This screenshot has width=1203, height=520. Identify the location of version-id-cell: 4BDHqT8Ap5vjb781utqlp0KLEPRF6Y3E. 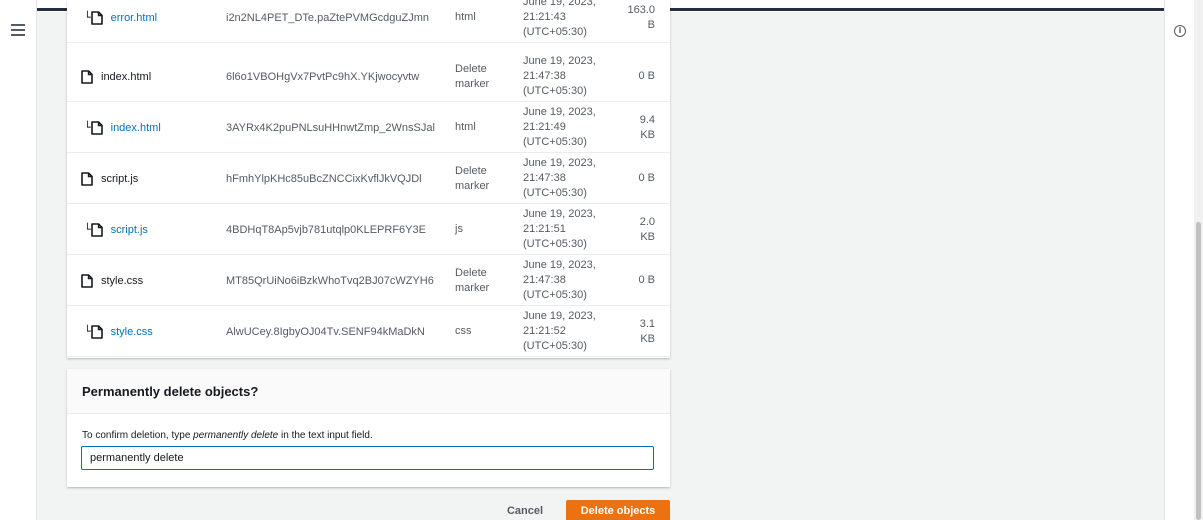
(326, 229).